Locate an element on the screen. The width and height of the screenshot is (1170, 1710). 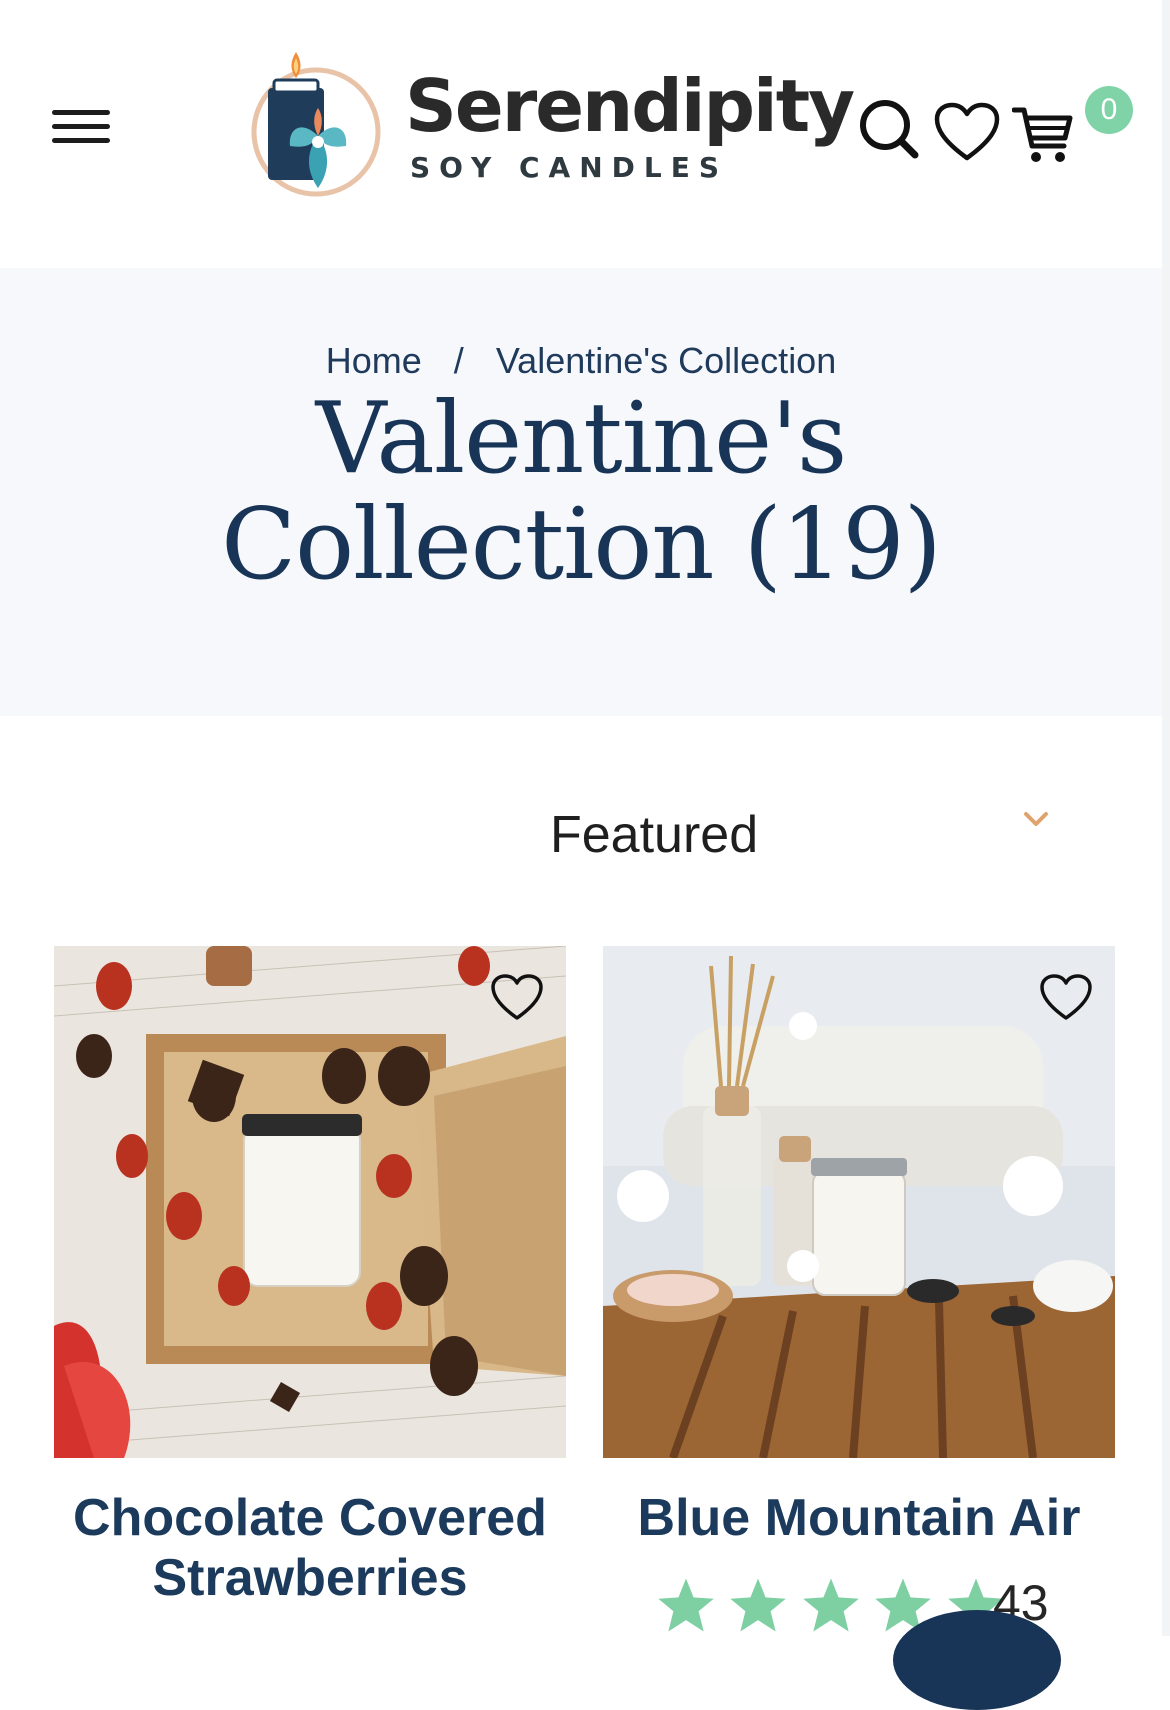
breadcrumb-home-link: Home is located at coordinates (374, 360).